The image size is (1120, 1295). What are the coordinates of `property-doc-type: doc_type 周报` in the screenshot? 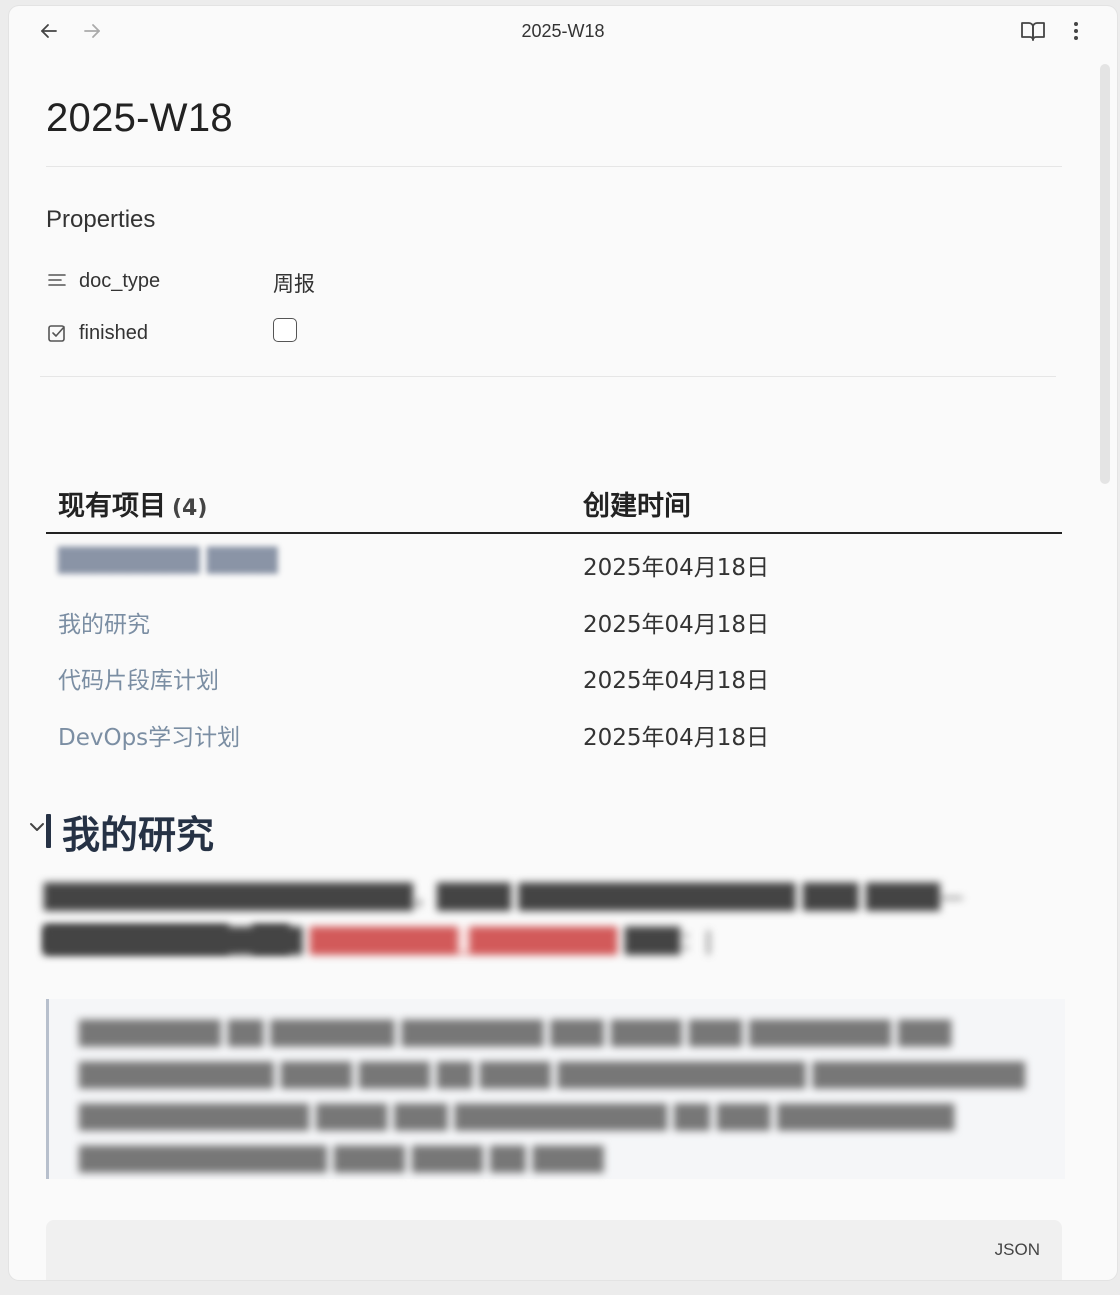 It's located at (296, 282).